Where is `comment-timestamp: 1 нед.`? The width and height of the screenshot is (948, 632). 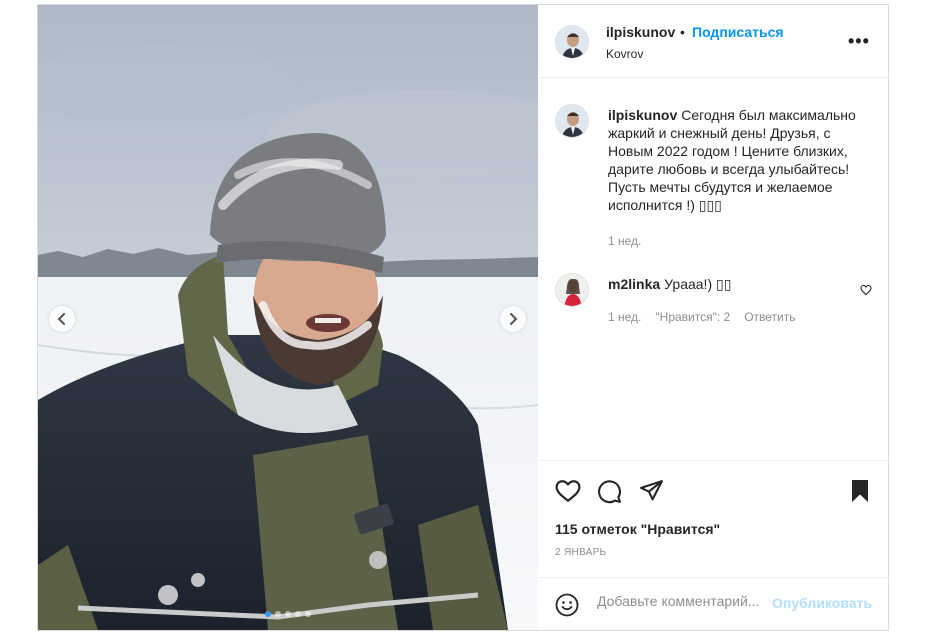 comment-timestamp: 1 нед. is located at coordinates (624, 317).